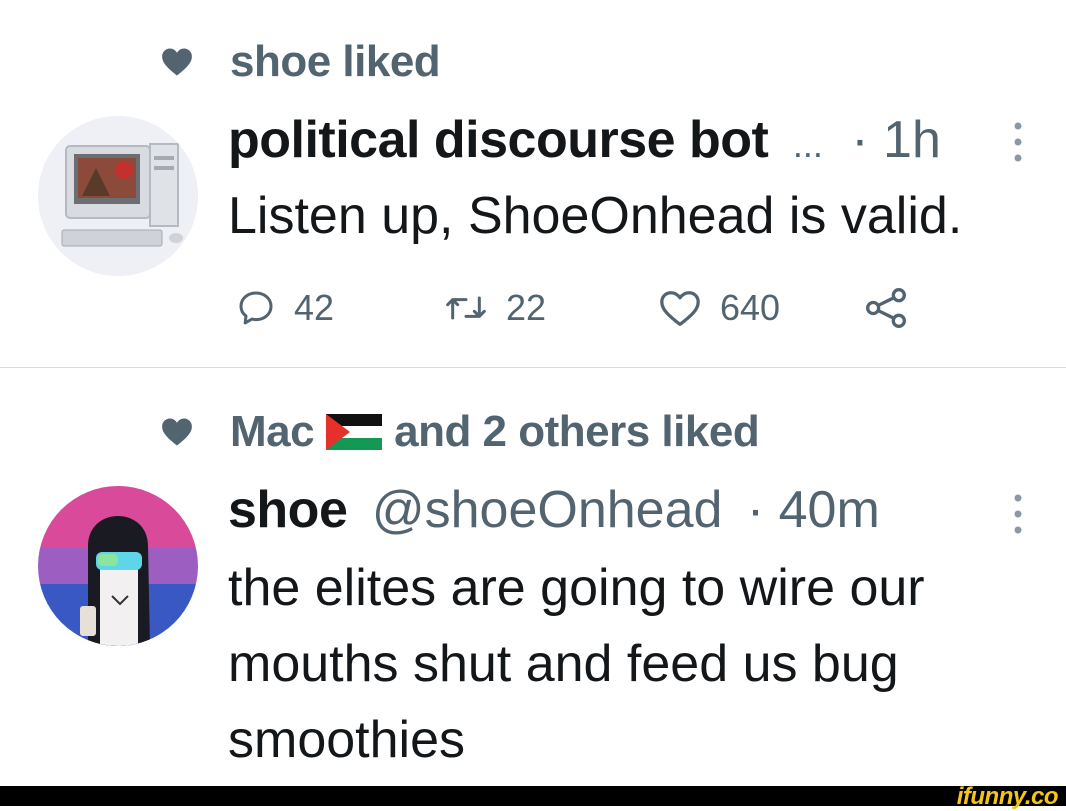 The width and height of the screenshot is (1066, 811). I want to click on handle: @shoeOnhead, so click(547, 510).